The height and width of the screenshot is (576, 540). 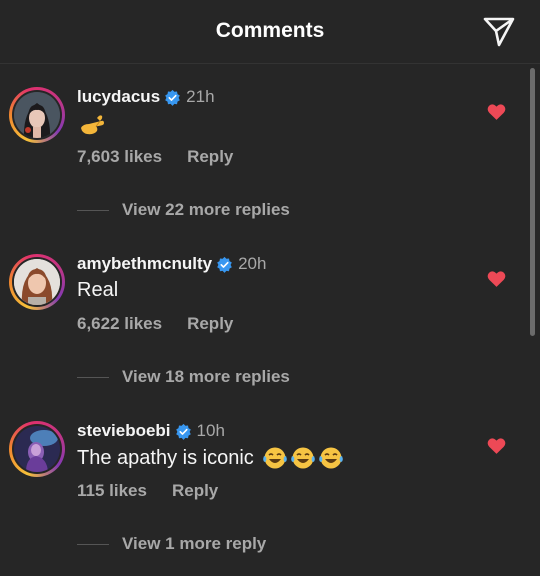 I want to click on like-count: 6,622 likes, so click(x=119, y=324).